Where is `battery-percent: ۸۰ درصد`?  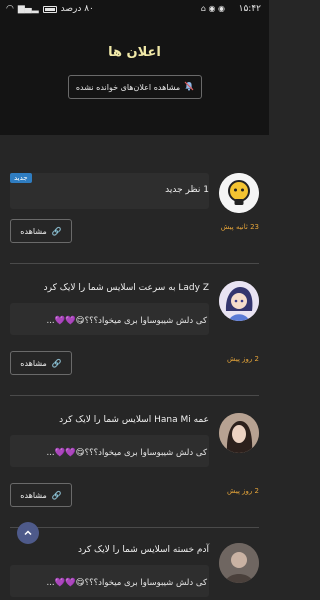
battery-percent: ۸۰ درصد is located at coordinates (77, 9).